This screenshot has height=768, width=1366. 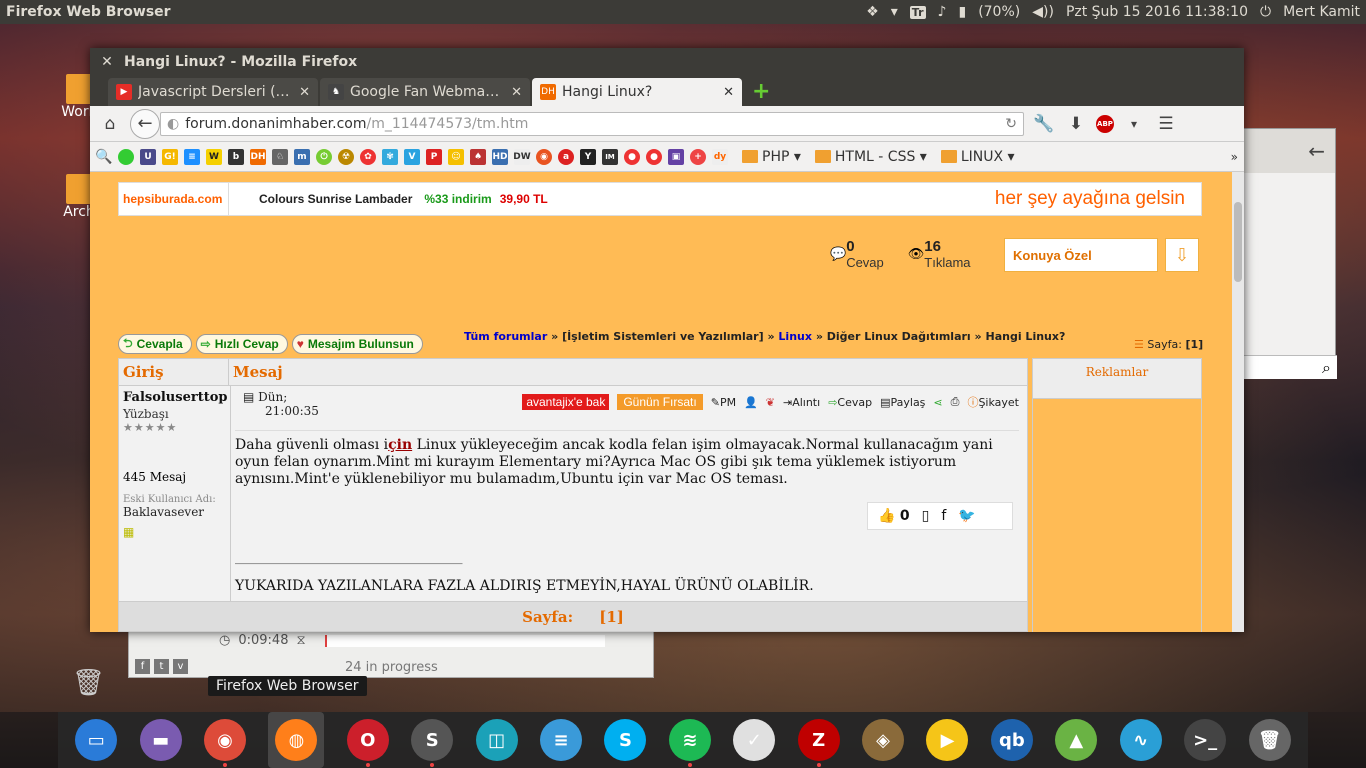 I want to click on dock-firefox-icon: ◍, so click(x=296, y=740).